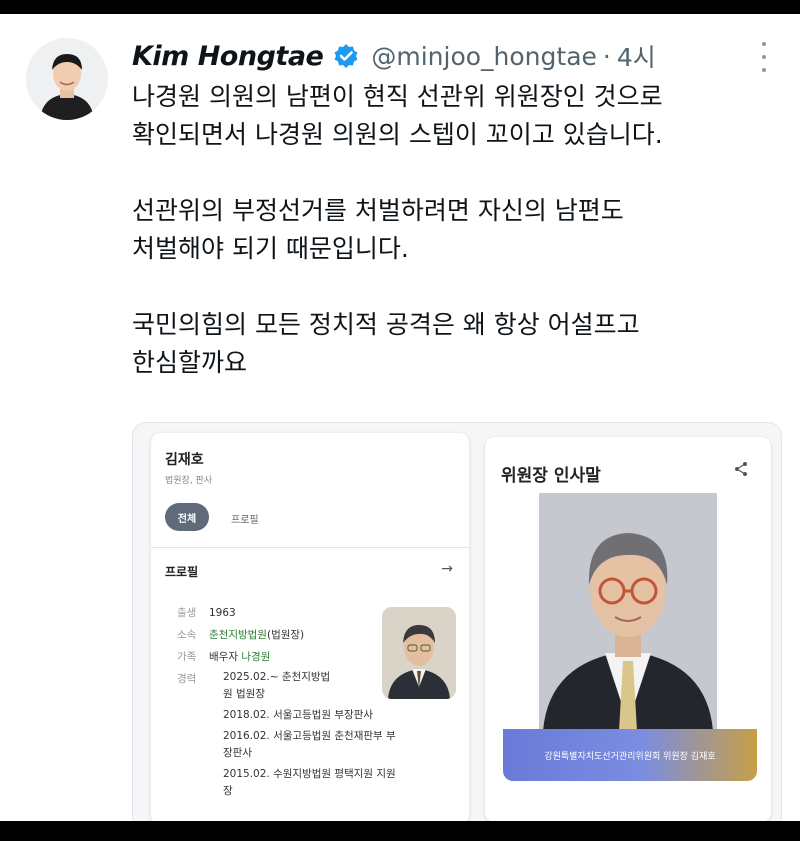 This screenshot has height=841, width=800. What do you see at coordinates (630, 755) in the screenshot?
I see `greeting-banner: 강원특별자치도선거관리위원회 위원장 김재호` at bounding box center [630, 755].